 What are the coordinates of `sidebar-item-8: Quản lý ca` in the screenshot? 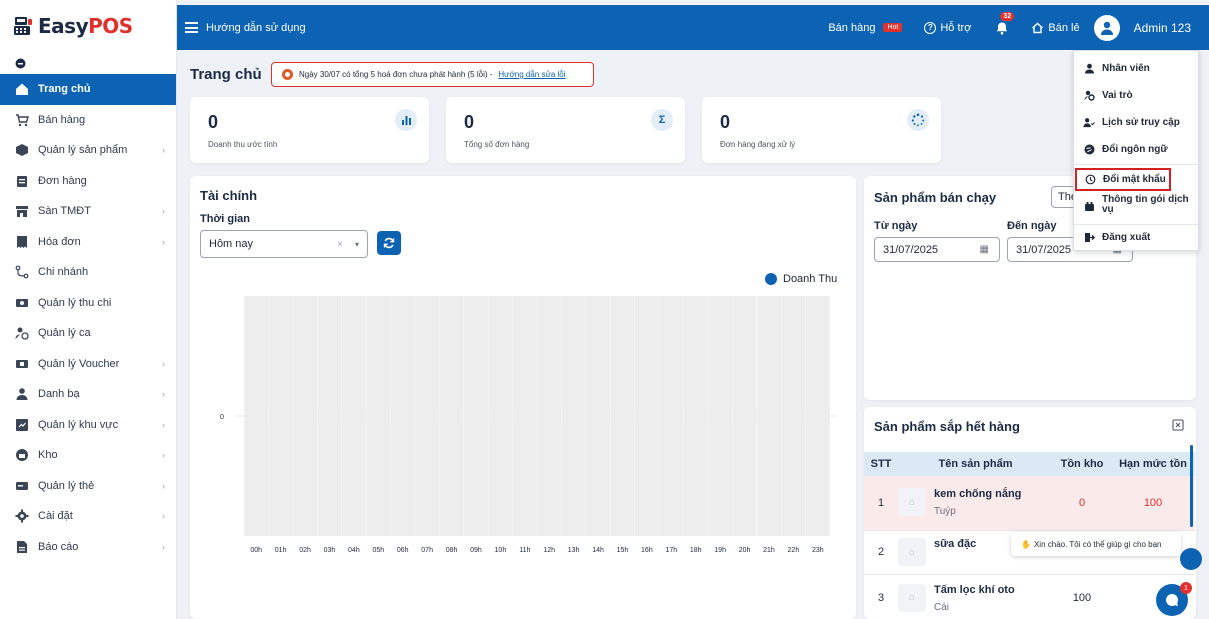 It's located at (88, 333).